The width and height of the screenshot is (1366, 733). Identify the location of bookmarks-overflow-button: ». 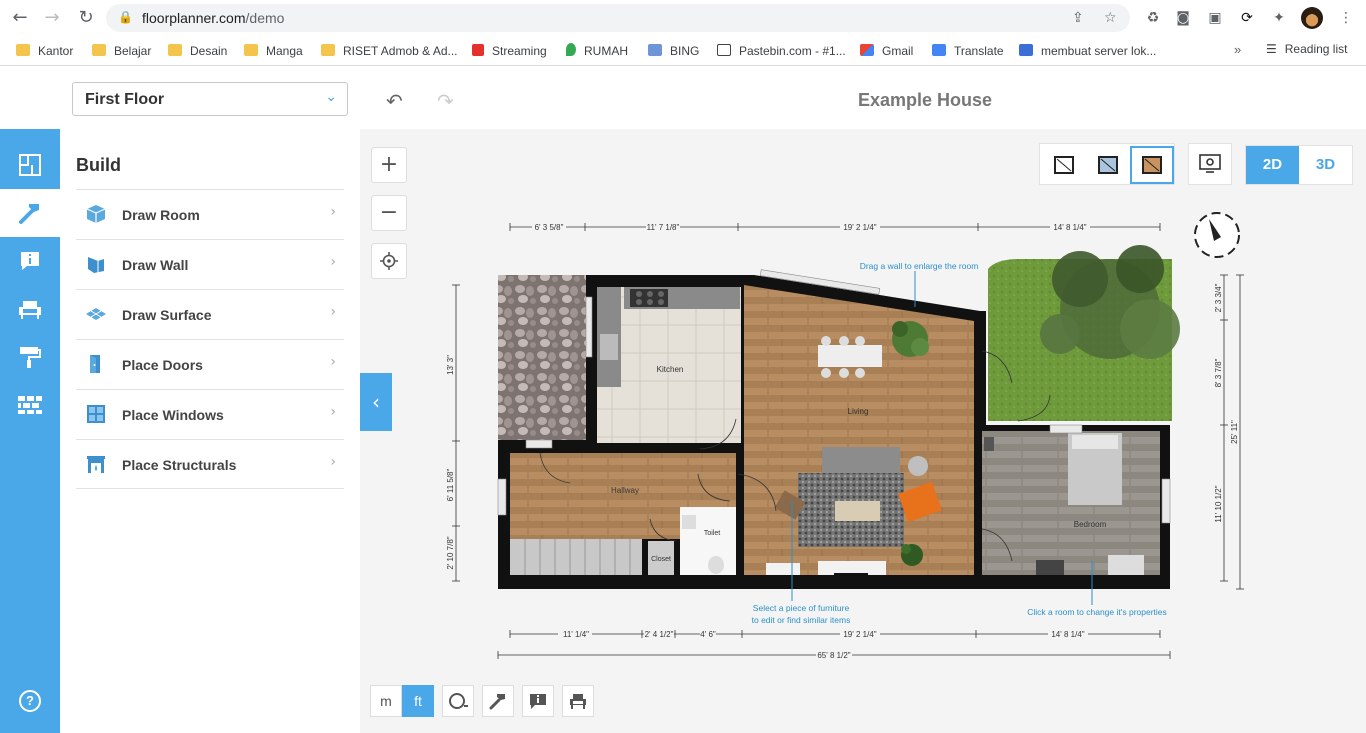
(1237, 49).